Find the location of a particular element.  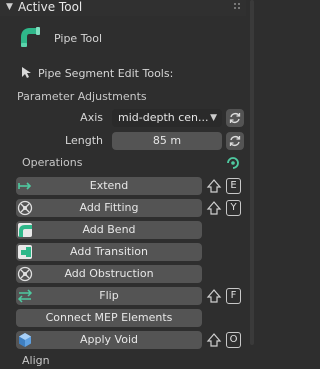

hotkey-e: E is located at coordinates (233, 186).